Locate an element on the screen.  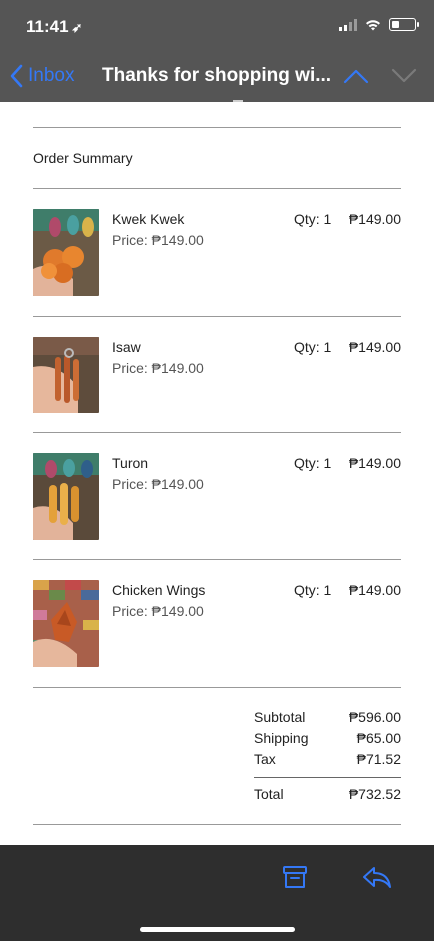
tax-label: Tax is located at coordinates (265, 759).